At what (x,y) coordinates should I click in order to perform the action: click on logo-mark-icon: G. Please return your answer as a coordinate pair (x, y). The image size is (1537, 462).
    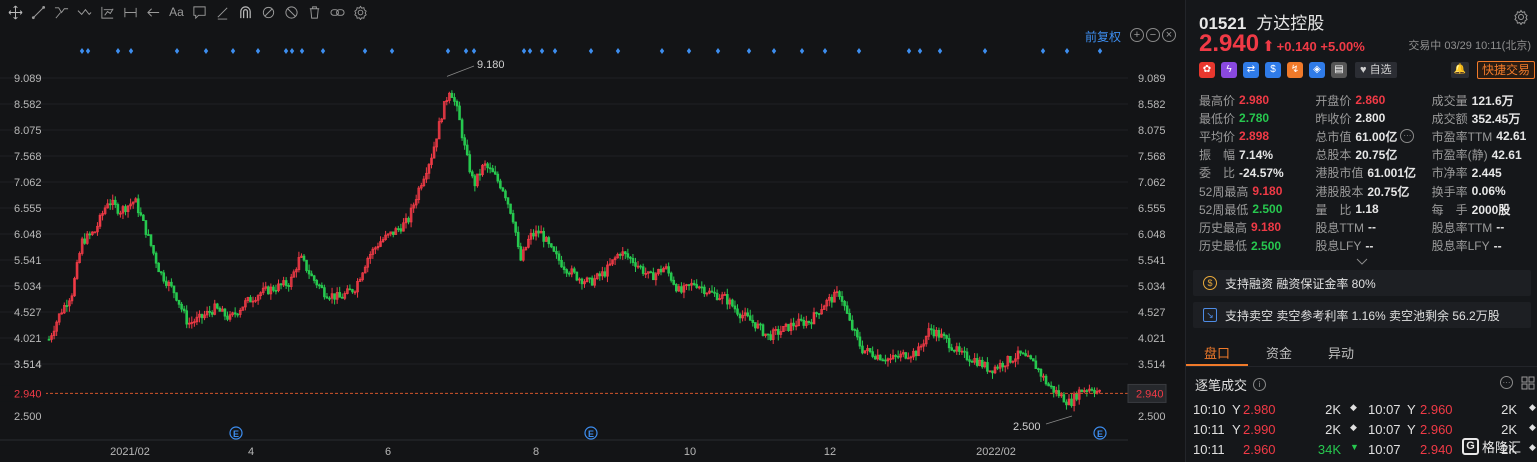
    Looking at the image, I should click on (1470, 446).